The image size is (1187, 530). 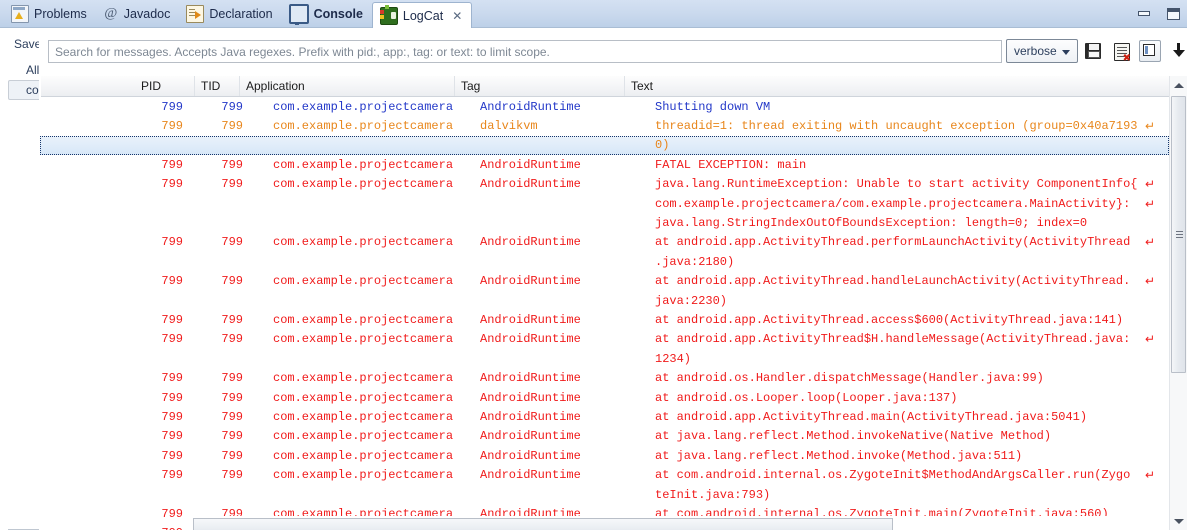 I want to click on logcat-toolbar: verbose, so click(x=613, y=53).